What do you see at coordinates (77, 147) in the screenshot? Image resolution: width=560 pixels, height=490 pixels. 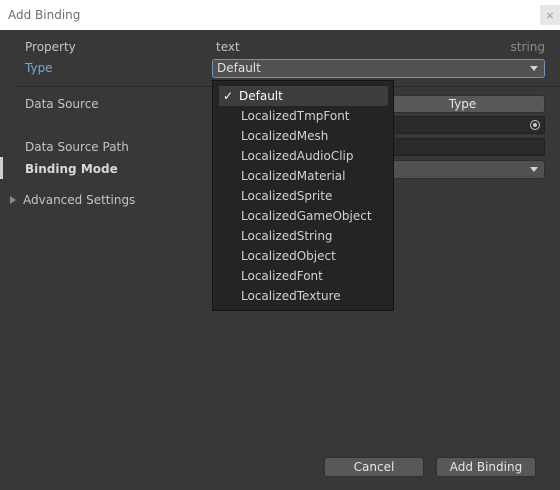 I see `data-source-path-label: Data Source Path` at bounding box center [77, 147].